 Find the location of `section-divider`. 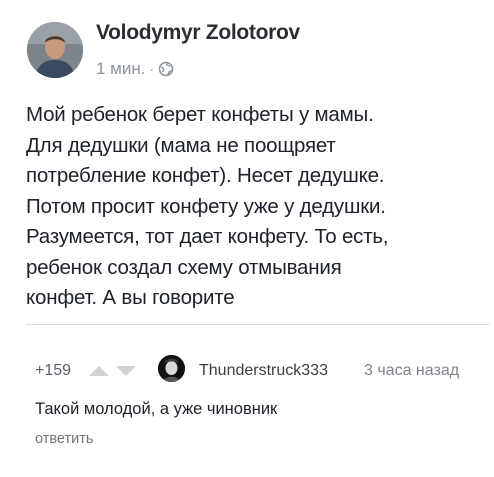

section-divider is located at coordinates (258, 324).